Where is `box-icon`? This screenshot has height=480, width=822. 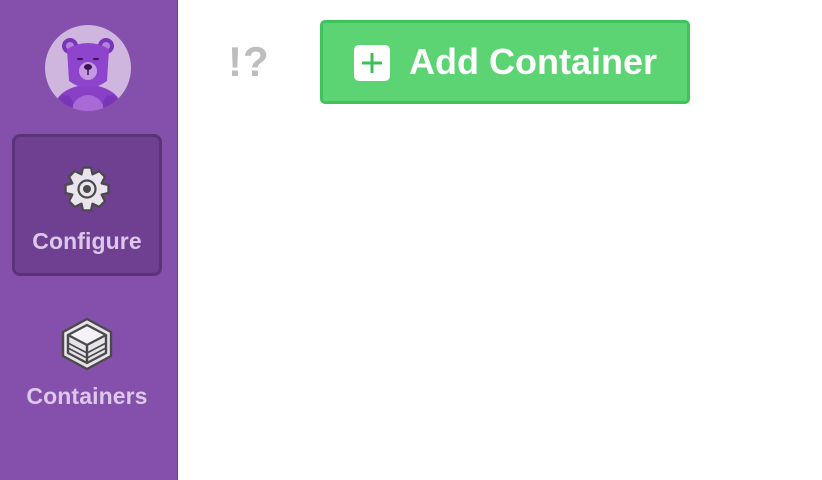
box-icon is located at coordinates (87, 346).